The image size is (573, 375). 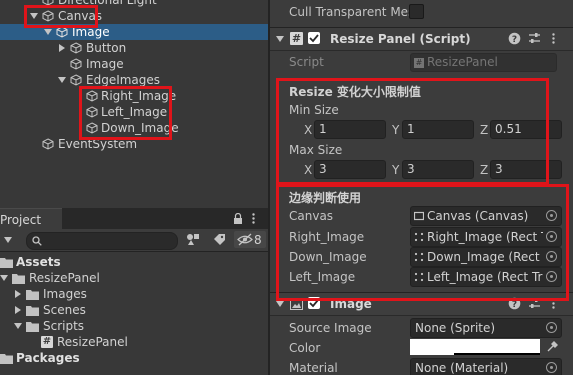 What do you see at coordinates (37, 241) in the screenshot?
I see `search-icon` at bounding box center [37, 241].